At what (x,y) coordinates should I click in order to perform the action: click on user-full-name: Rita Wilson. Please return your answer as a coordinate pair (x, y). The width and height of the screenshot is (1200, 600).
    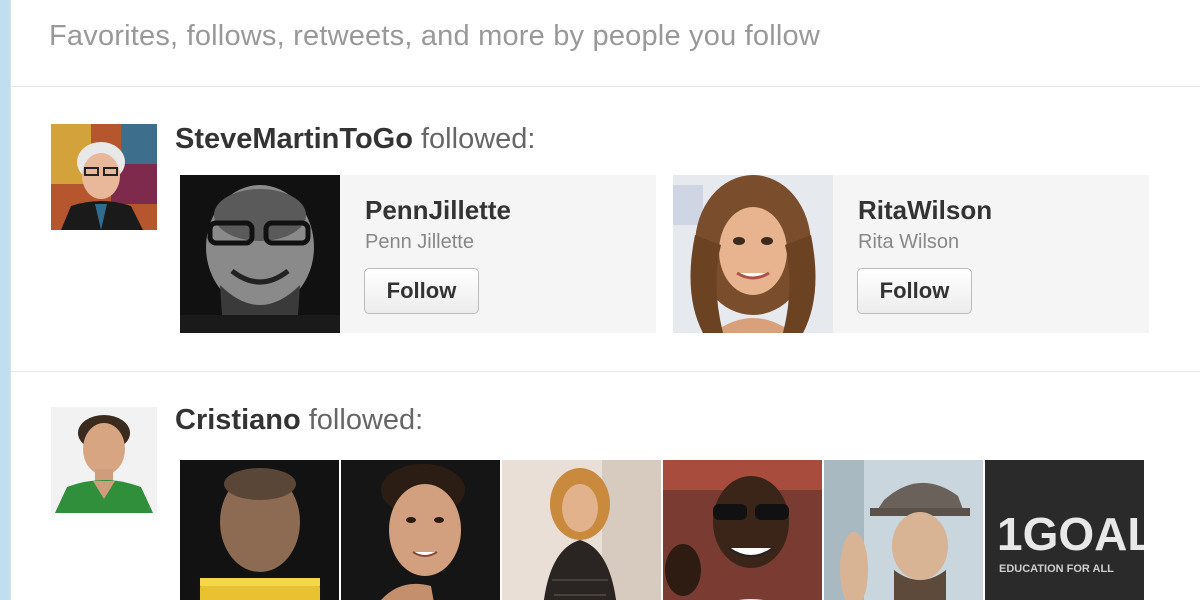
    Looking at the image, I should click on (909, 242).